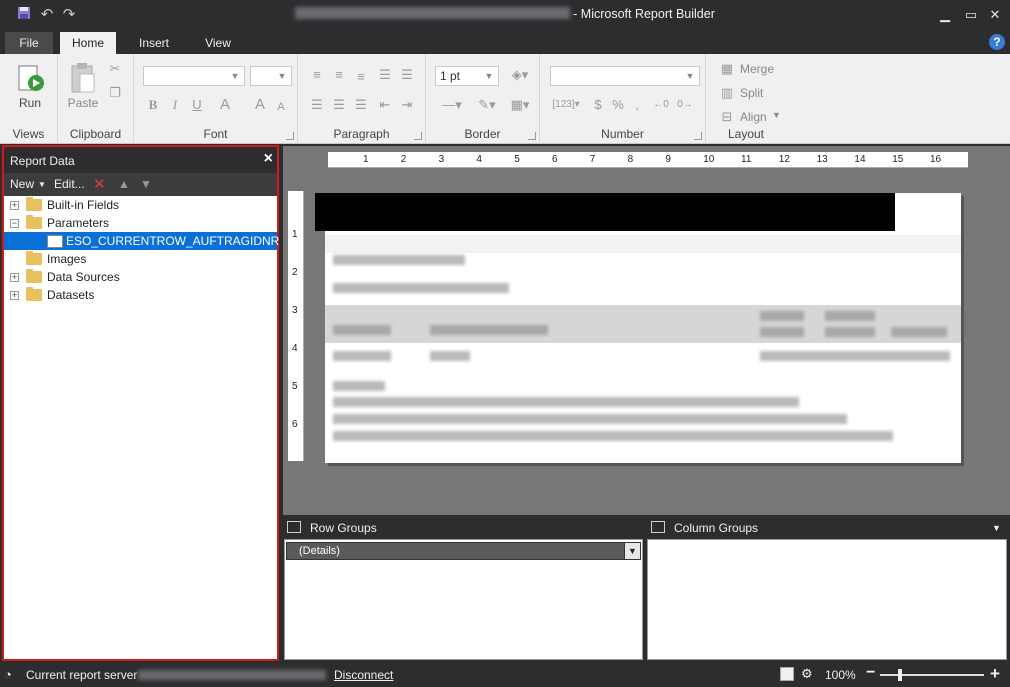 This screenshot has height=687, width=1010. What do you see at coordinates (140, 295) in the screenshot?
I see `tree-item-datasets: + Datasets` at bounding box center [140, 295].